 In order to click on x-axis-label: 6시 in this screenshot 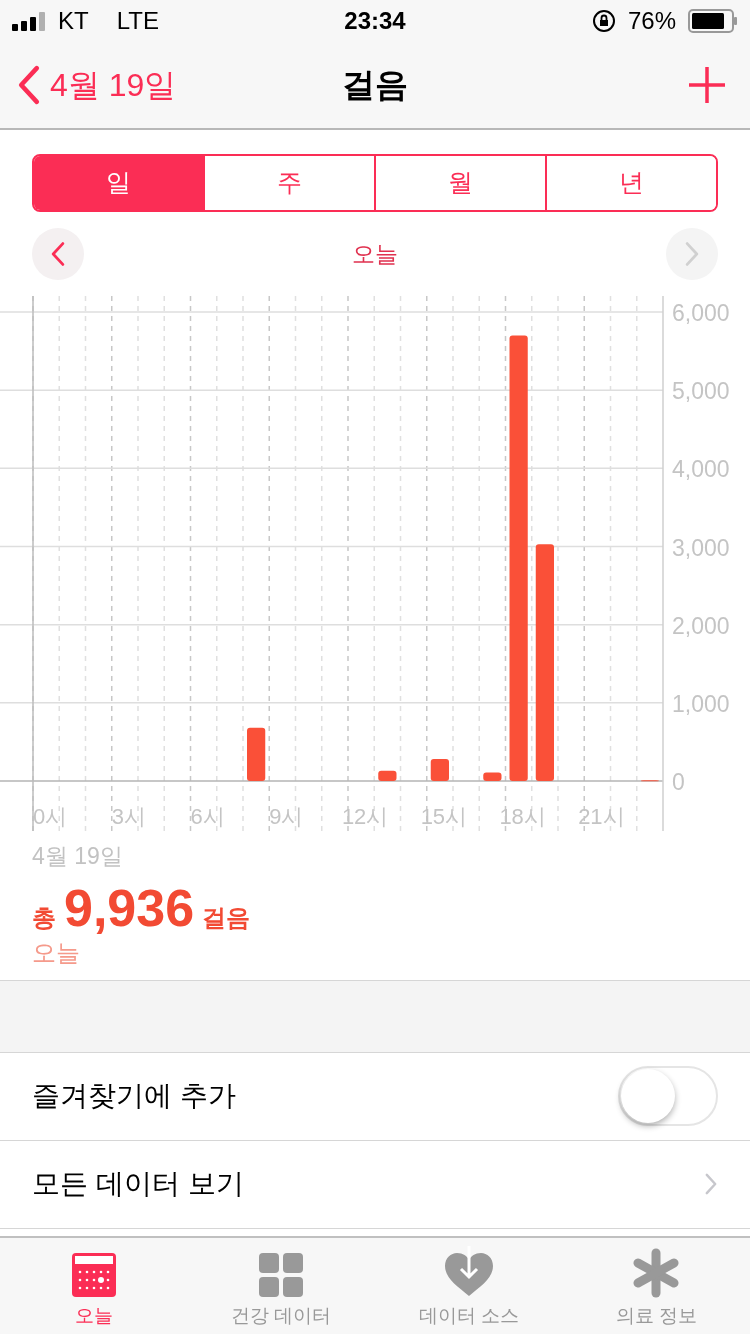, I will do `click(207, 816)`.